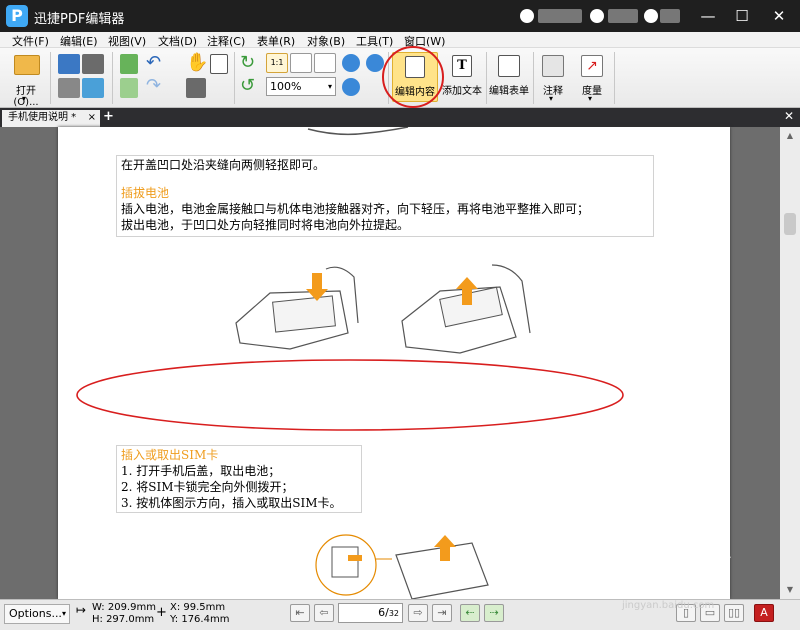  Describe the element at coordinates (69, 88) in the screenshot. I see `print-icon` at that location.